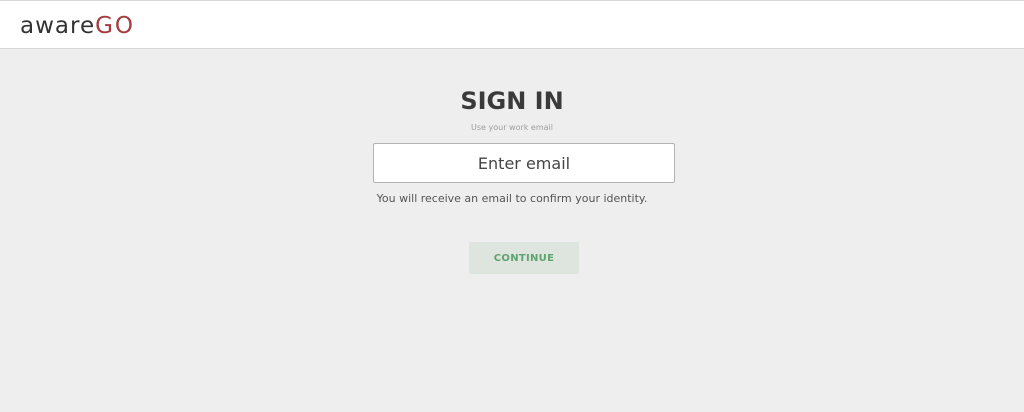 This screenshot has height=412, width=1024. Describe the element at coordinates (512, 101) in the screenshot. I see `page-title: SIGN IN` at that location.